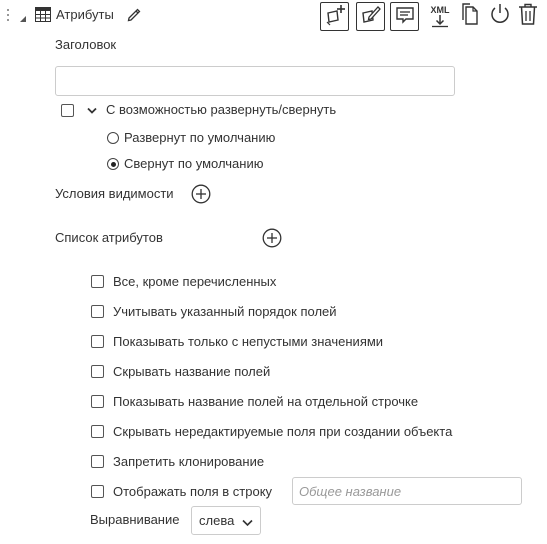 The width and height of the screenshot is (547, 544). I want to click on collapsible-label: С возможностью развернуть/свернуть, so click(221, 109).